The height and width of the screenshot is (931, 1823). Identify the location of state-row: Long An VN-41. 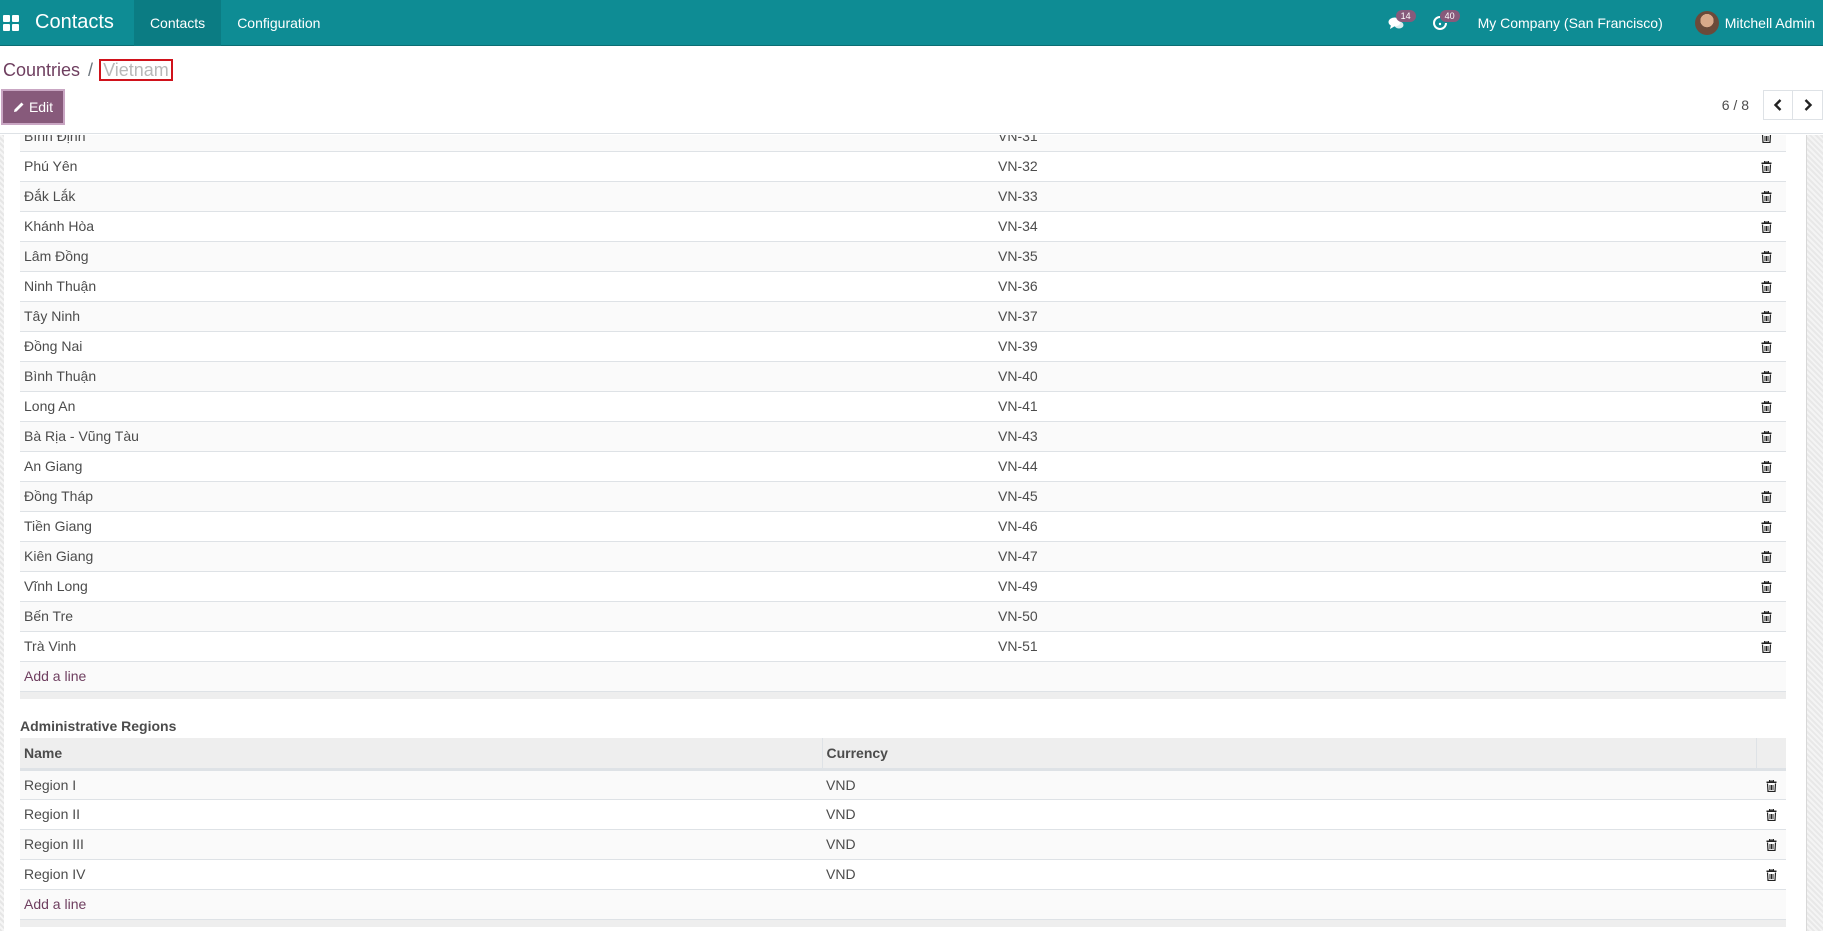
(903, 406).